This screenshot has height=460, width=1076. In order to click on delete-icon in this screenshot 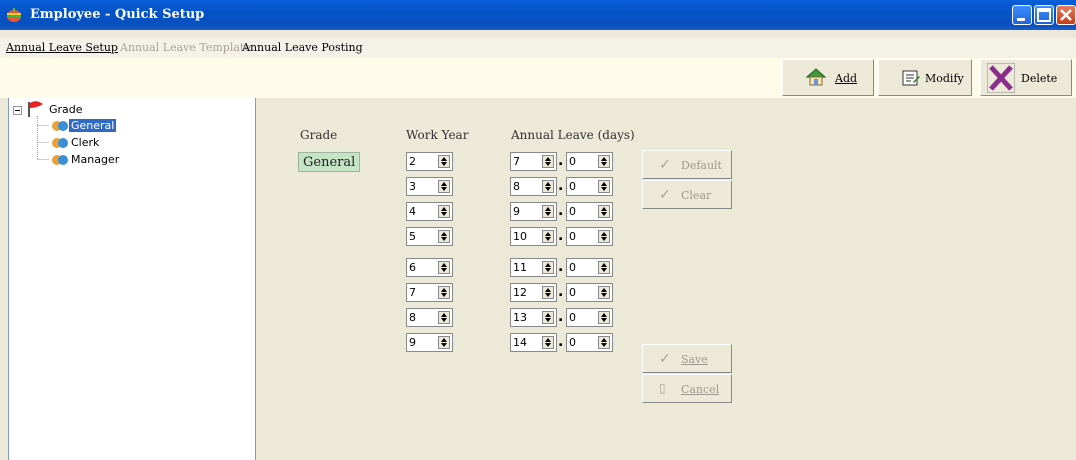, I will do `click(1001, 78)`.